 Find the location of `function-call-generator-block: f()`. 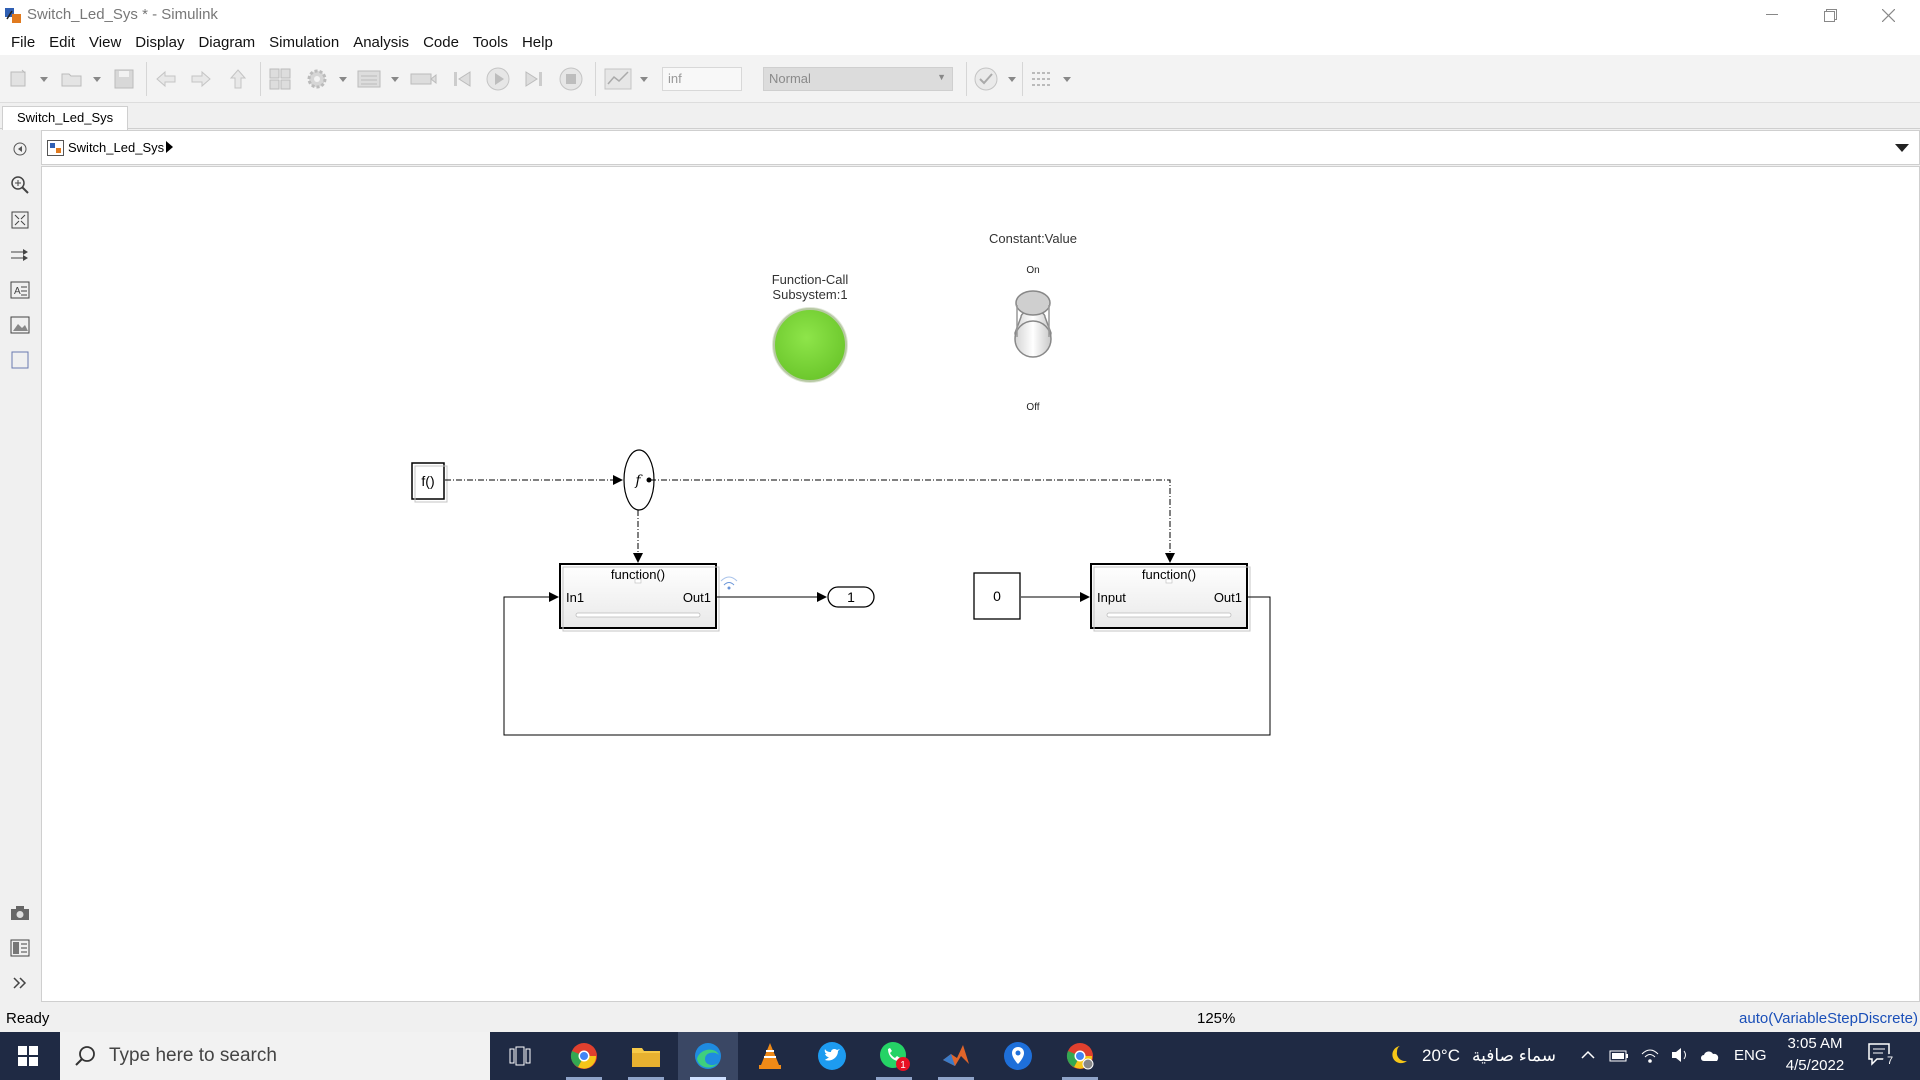

function-call-generator-block: f() is located at coordinates (429, 482).